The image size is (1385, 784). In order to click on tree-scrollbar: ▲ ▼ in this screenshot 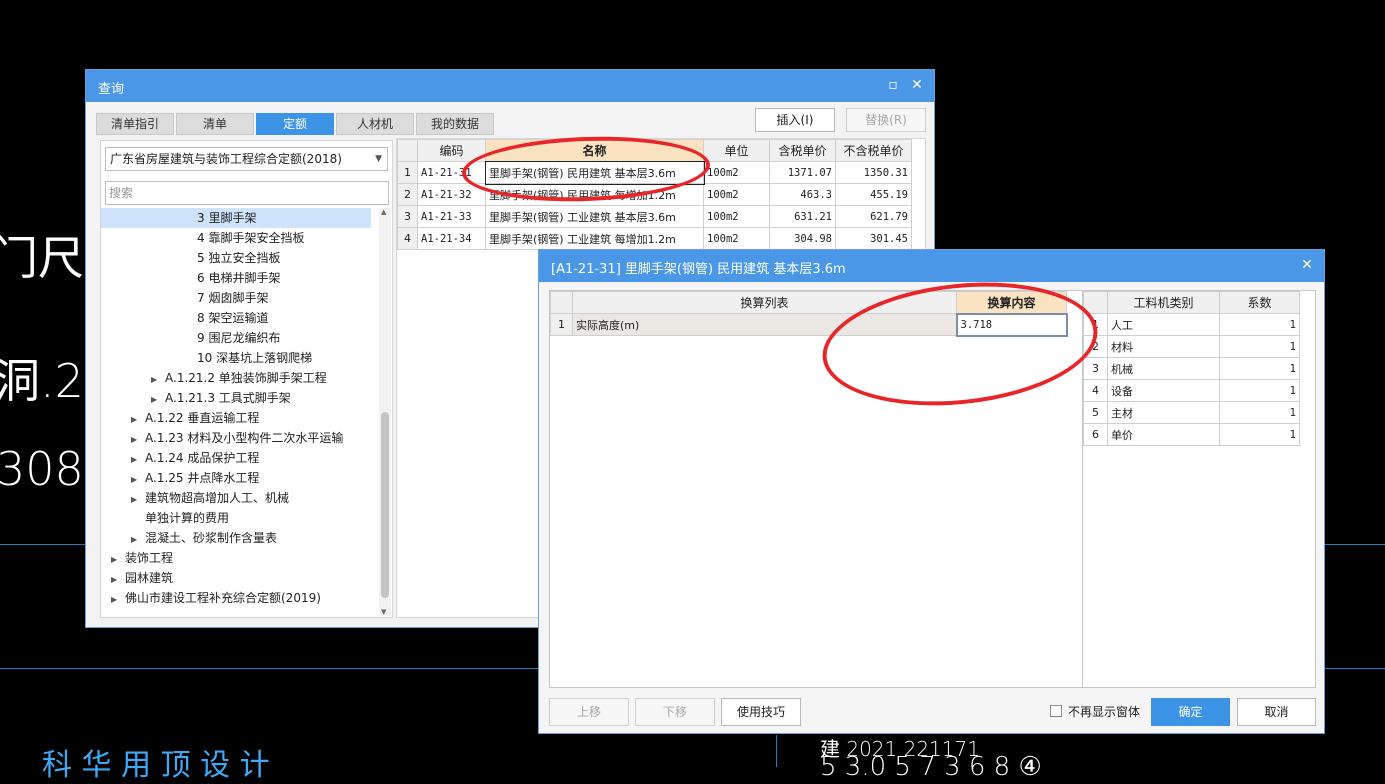, I will do `click(385, 412)`.